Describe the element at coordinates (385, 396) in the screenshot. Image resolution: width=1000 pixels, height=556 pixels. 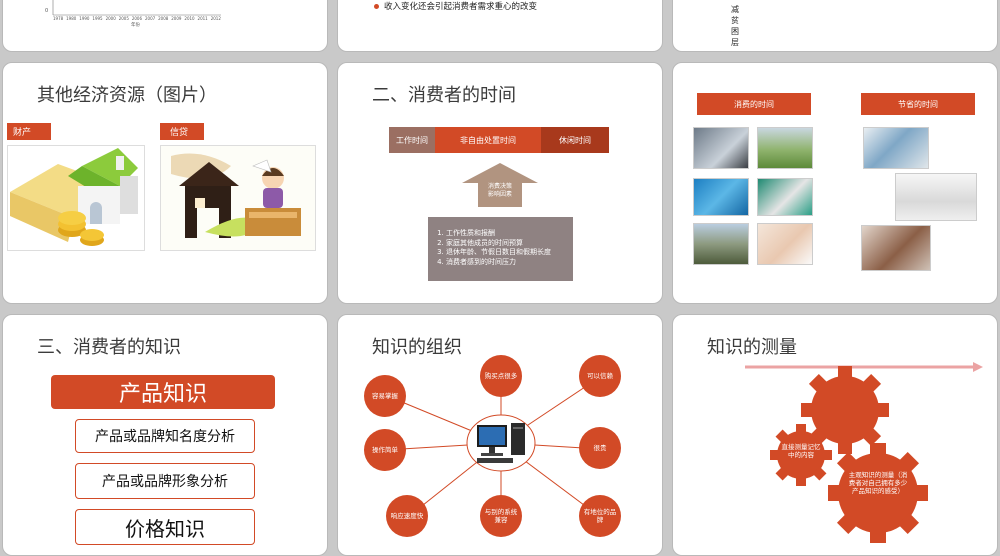
I see `node-easy-to-learn: 容易掌握` at that location.